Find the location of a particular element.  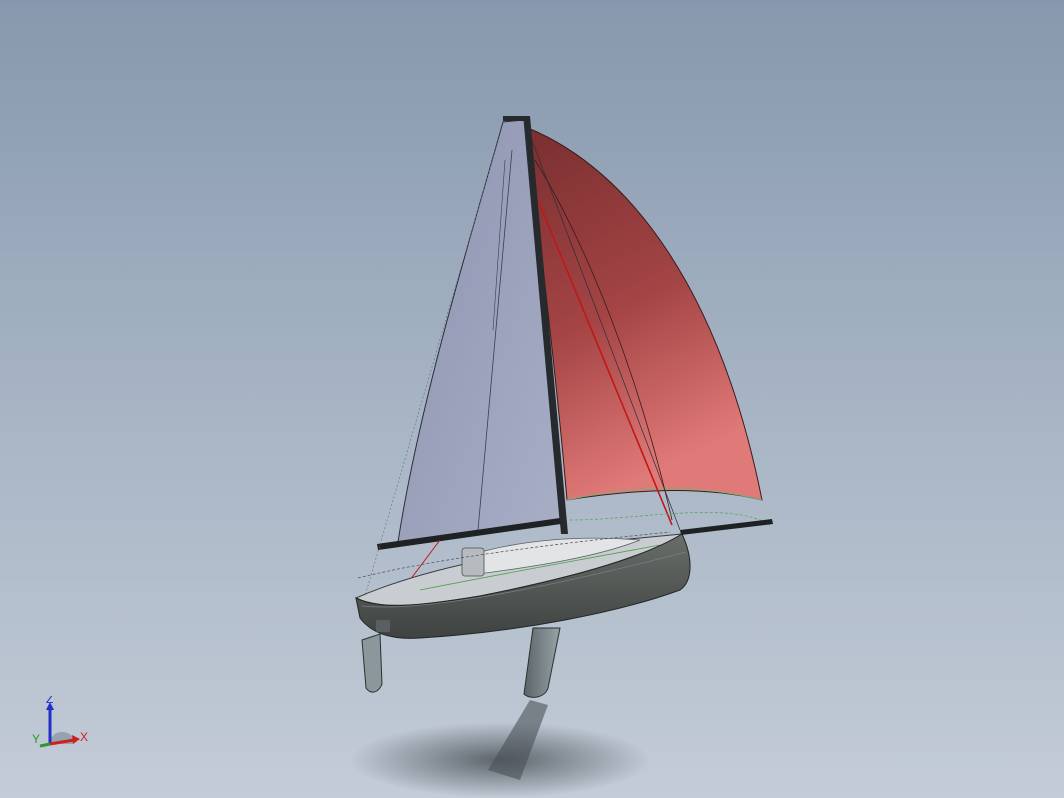

rudder is located at coordinates (372, 663).